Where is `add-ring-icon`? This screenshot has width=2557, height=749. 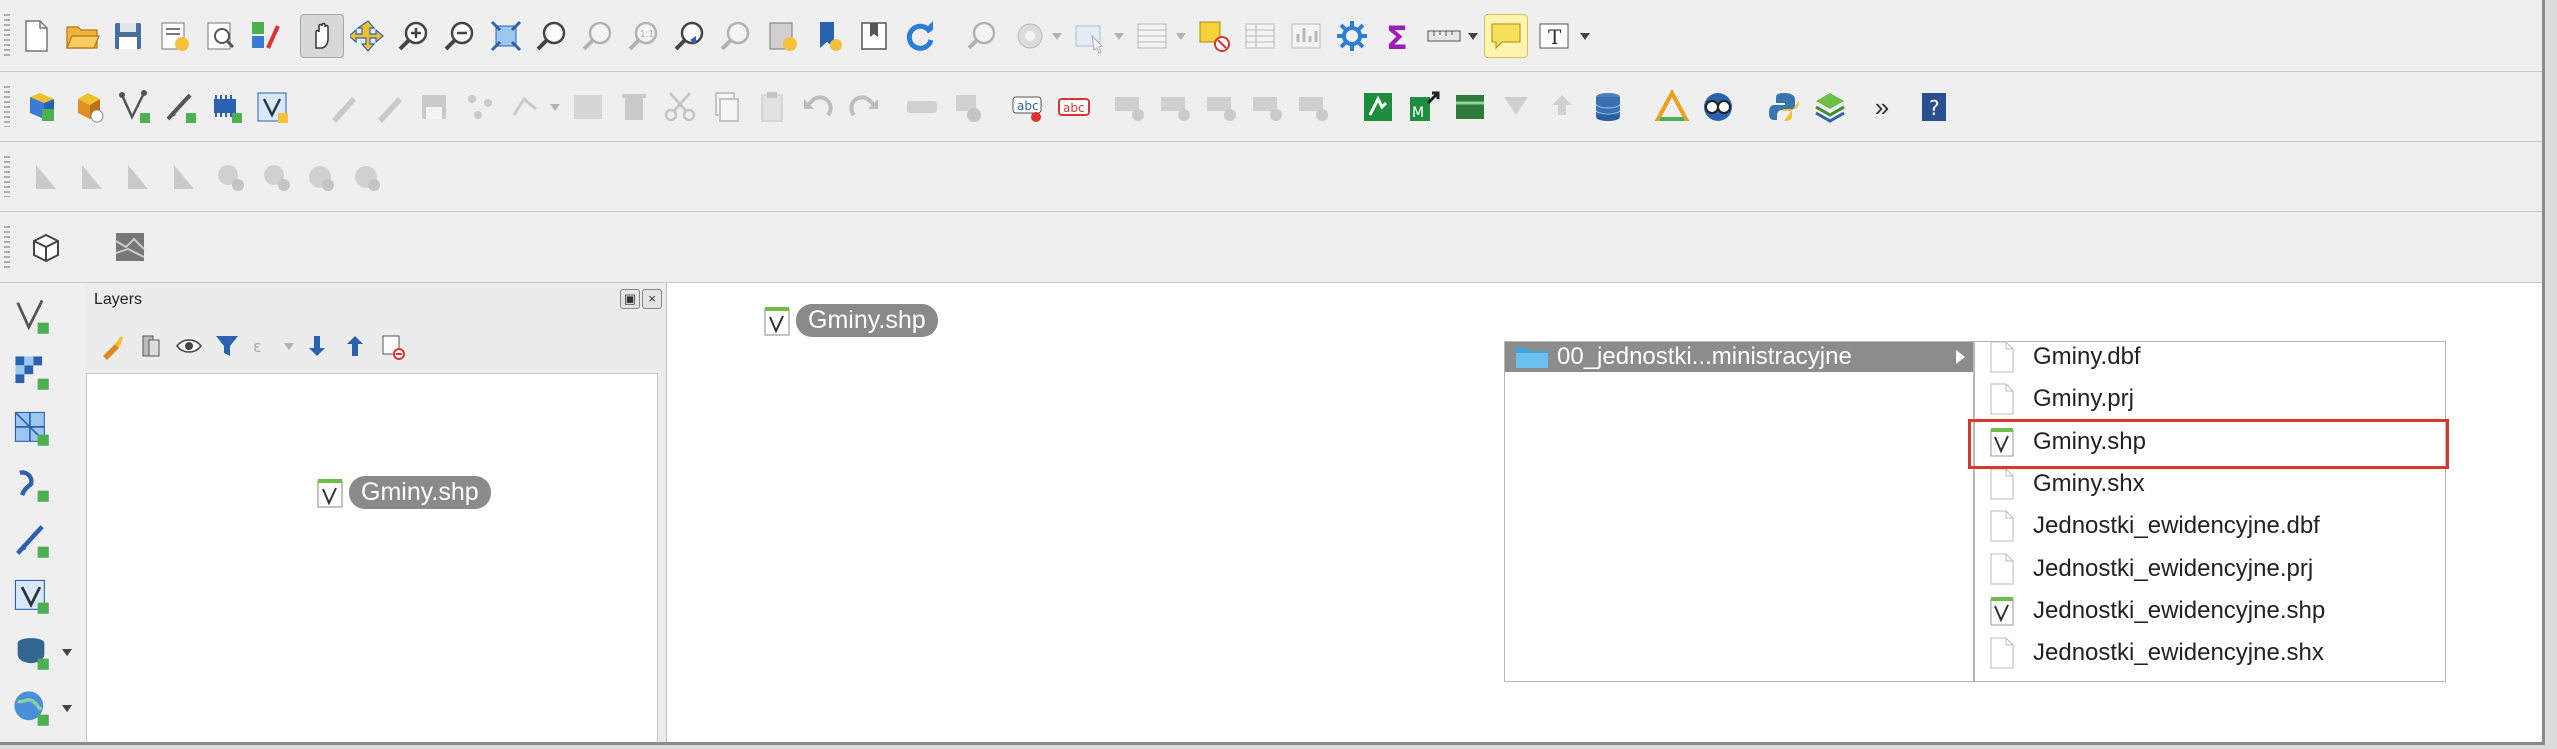
add-ring-icon is located at coordinates (230, 177).